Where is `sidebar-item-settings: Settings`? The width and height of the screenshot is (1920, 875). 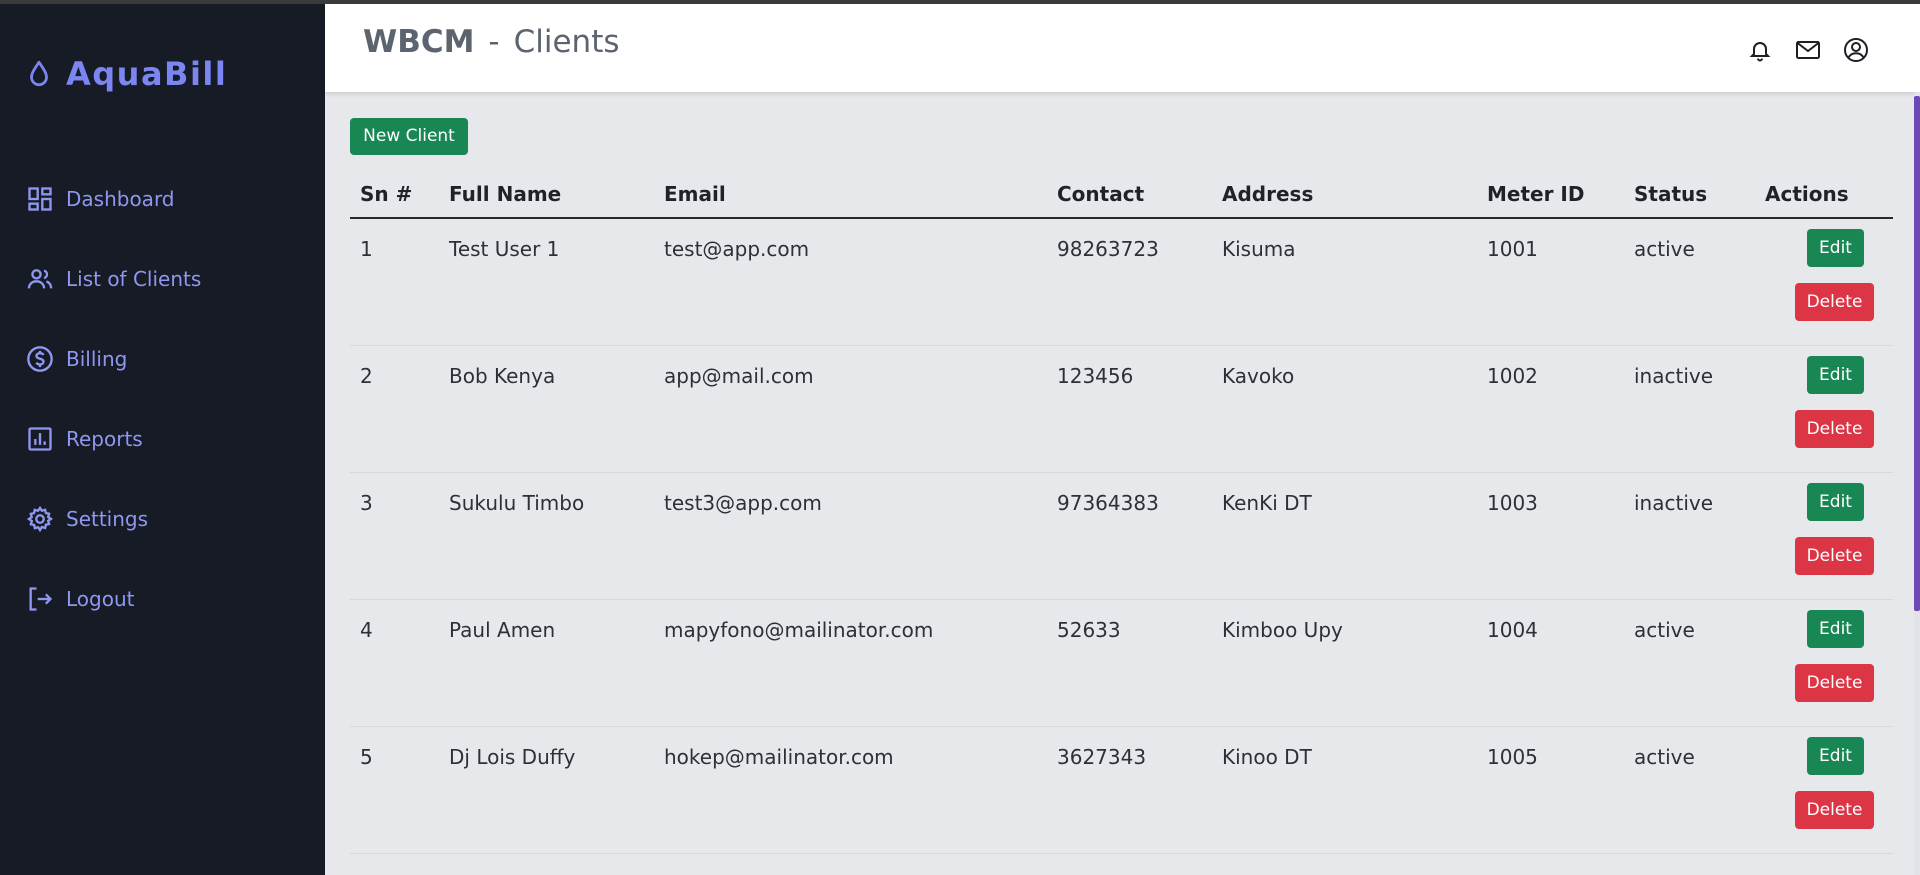
sidebar-item-settings: Settings is located at coordinates (87, 519).